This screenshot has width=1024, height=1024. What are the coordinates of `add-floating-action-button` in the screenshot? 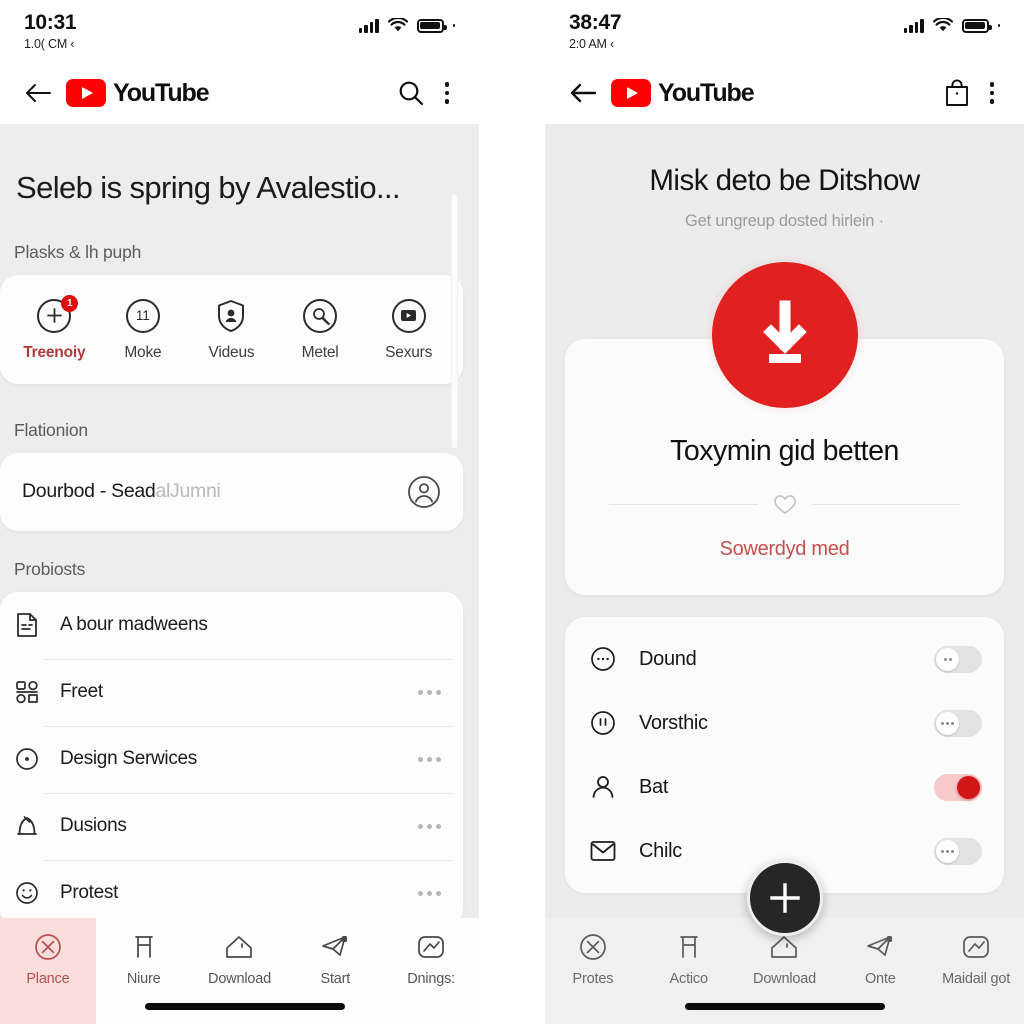 It's located at (784, 898).